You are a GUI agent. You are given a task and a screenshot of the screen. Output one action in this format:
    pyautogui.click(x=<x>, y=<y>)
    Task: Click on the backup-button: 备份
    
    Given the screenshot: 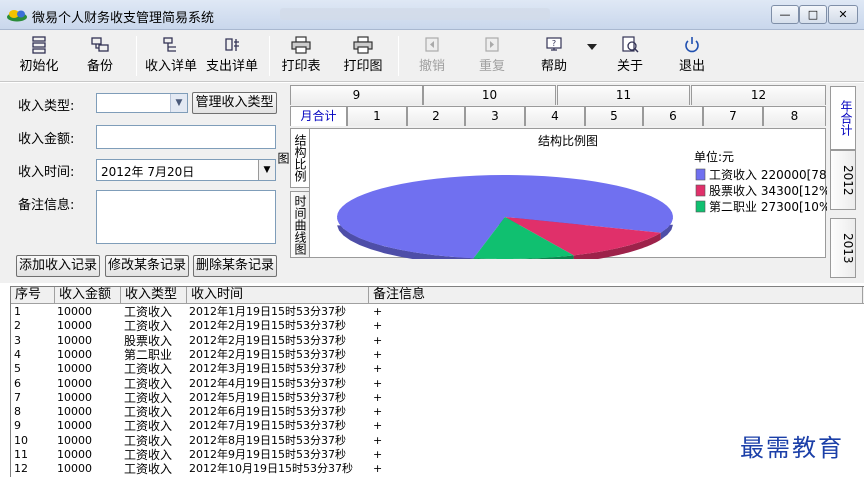 What is the action you would take?
    pyautogui.click(x=100, y=56)
    